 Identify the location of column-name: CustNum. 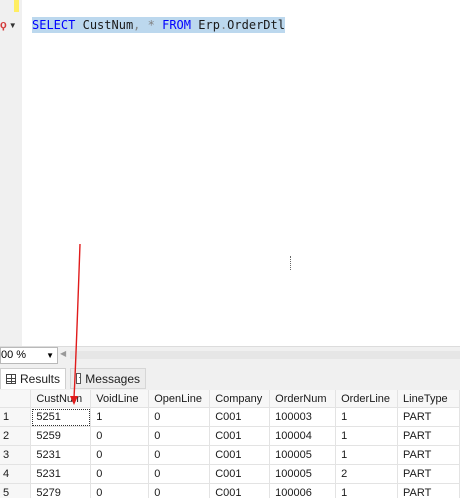
(108, 25).